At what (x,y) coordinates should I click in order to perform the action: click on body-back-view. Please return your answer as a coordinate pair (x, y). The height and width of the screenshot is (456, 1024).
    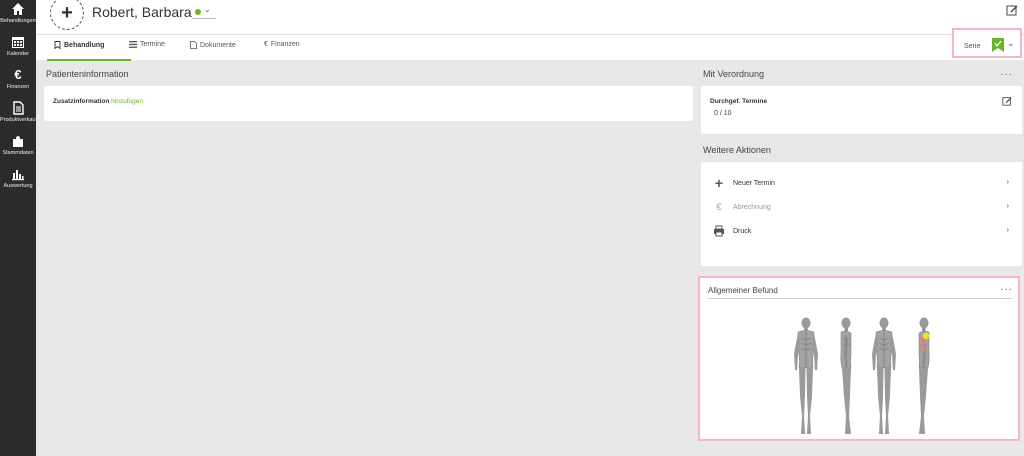
    Looking at the image, I should click on (884, 376).